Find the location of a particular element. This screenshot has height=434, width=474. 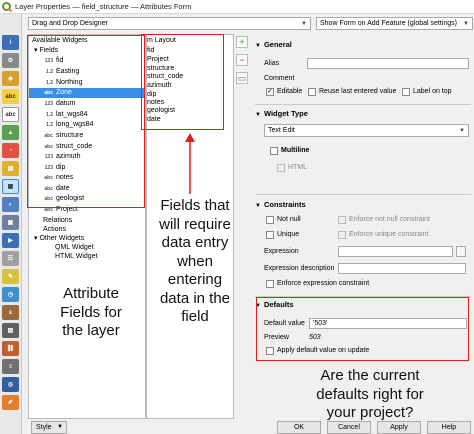

widget-type-select: Text Edit ▼ is located at coordinates (366, 130).